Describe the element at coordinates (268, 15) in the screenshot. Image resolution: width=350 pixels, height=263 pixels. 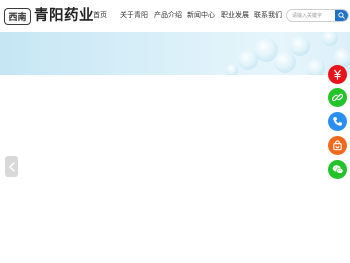
I see `nav-item-contact: 联系我们` at that location.